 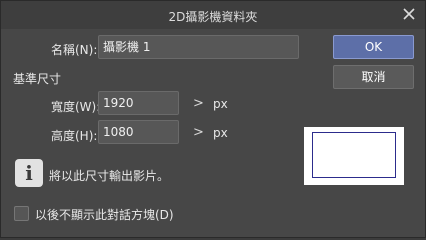 I want to click on width-input: 1920, so click(x=138, y=103).